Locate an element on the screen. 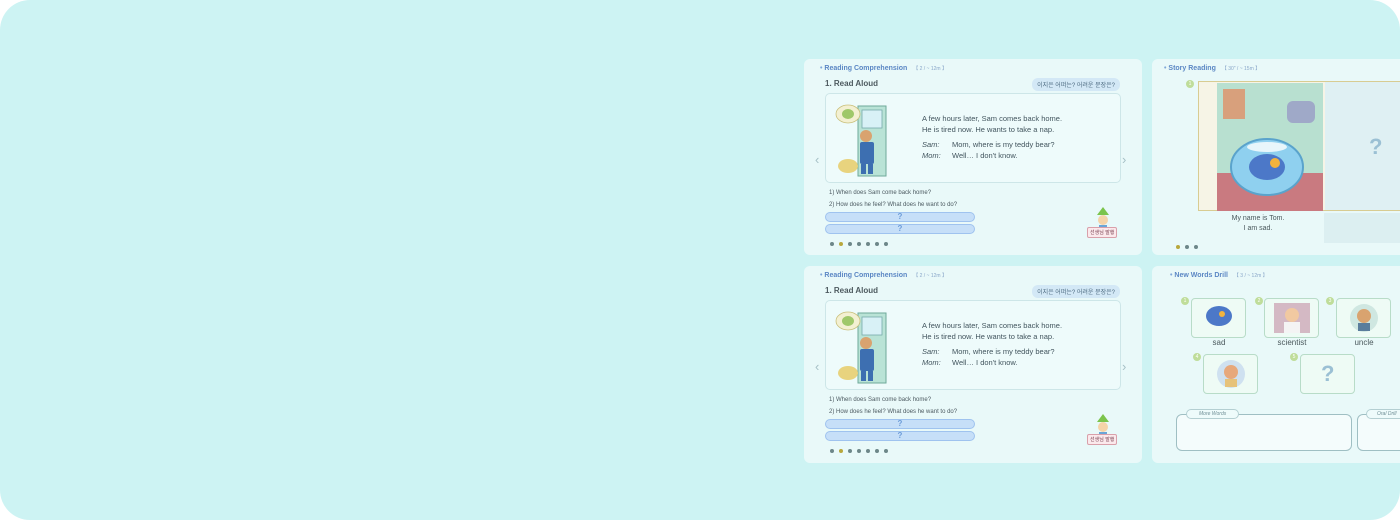  card-header: • Story Reading 【 30" / ~ 15m 】 is located at coordinates (1212, 68).